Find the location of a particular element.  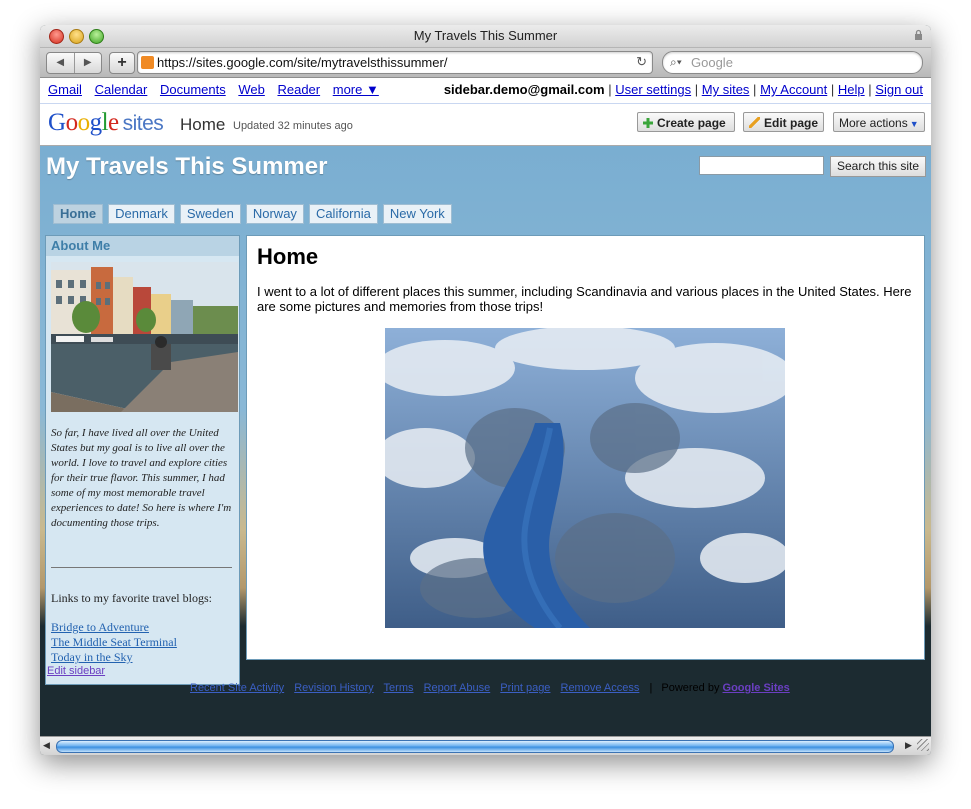

gbar-link-web: Web is located at coordinates (251, 89).